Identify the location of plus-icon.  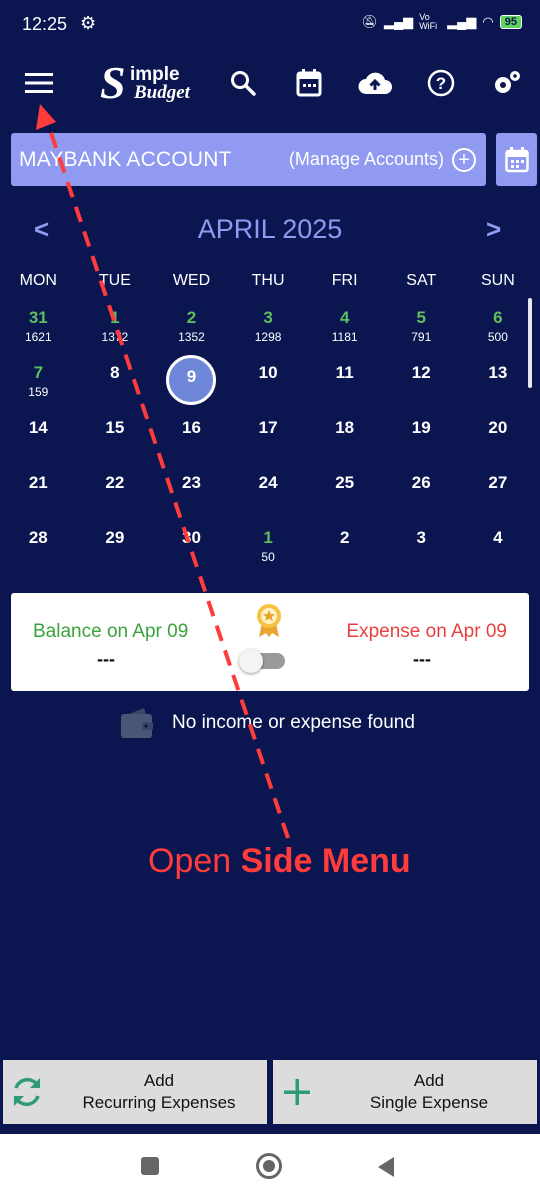
(297, 1092).